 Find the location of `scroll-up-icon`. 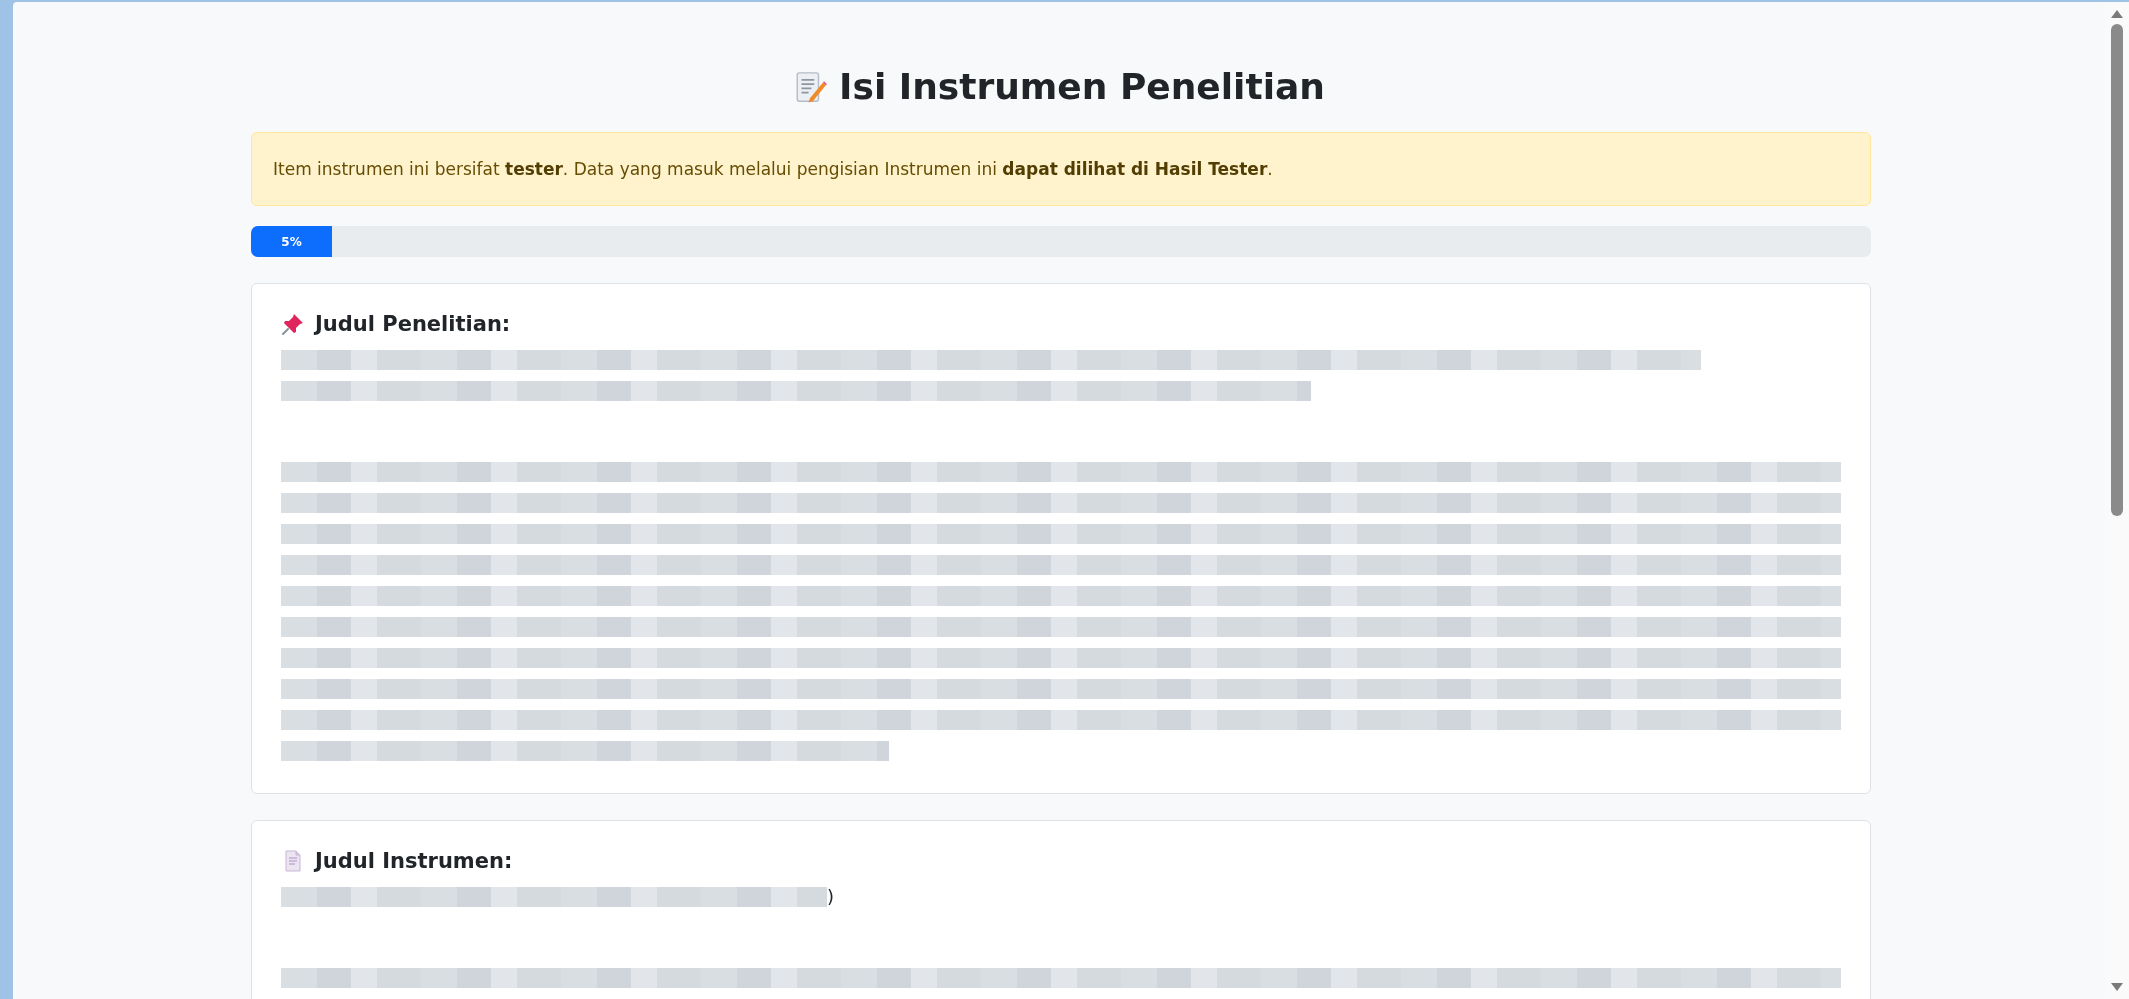

scroll-up-icon is located at coordinates (2117, 14).